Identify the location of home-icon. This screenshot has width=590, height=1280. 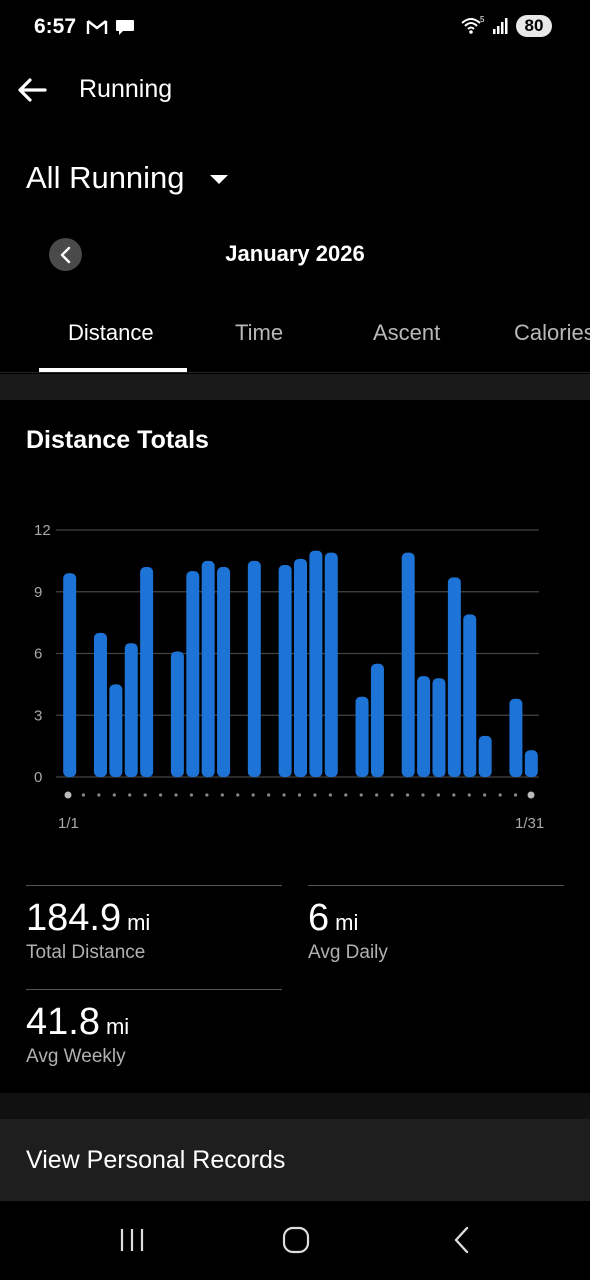
(296, 1240).